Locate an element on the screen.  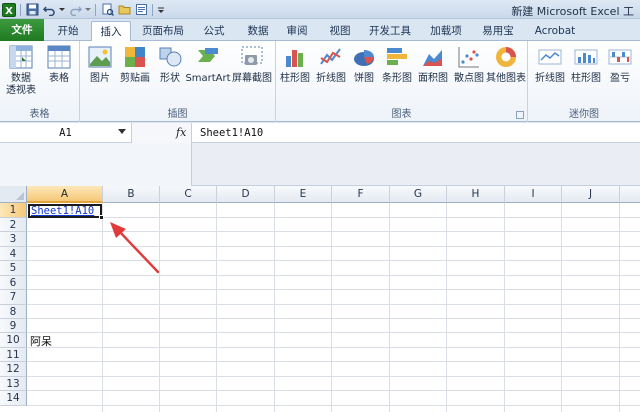
cell-a1-hyperlink: Sheet1!A10 is located at coordinates (62, 211).